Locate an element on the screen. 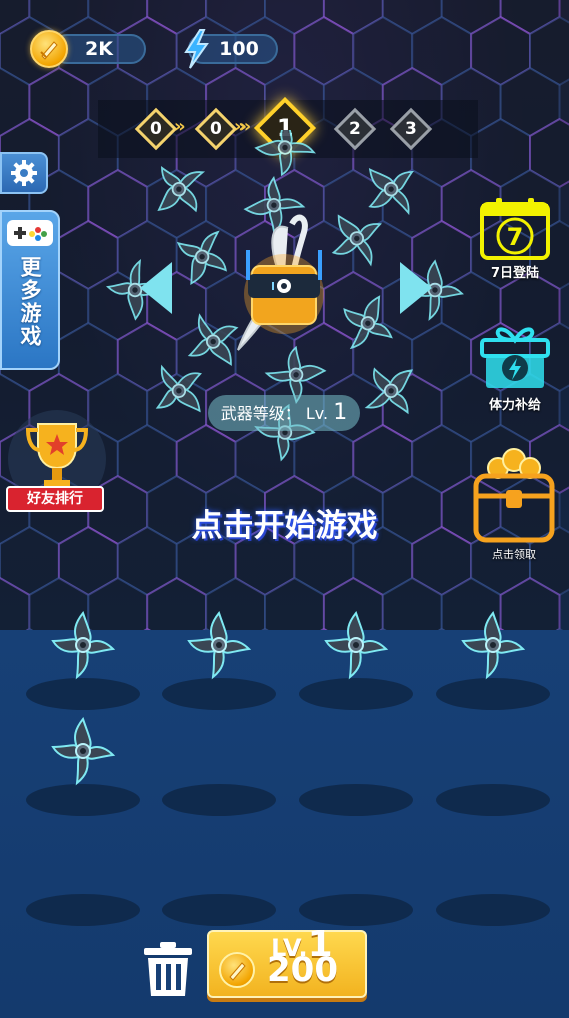 Image resolution: width=569 pixels, height=1018 pixels. start-game-prompt: 点击开始游戏 is located at coordinates (284, 522).